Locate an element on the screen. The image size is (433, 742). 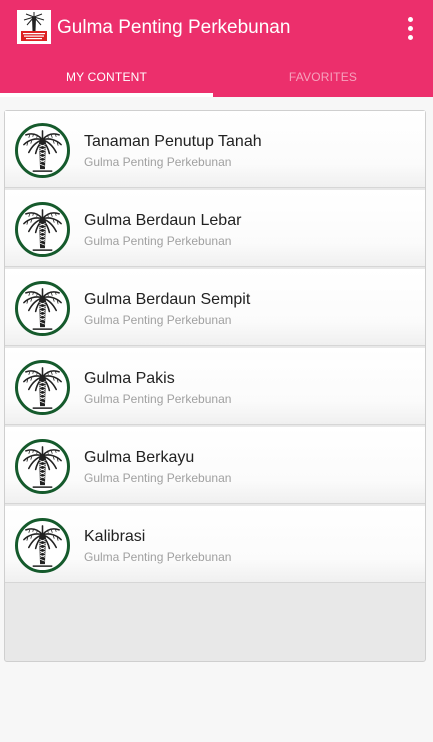
list-item: Gulma Pakis Gulma Penting Perkebunan is located at coordinates (215, 386).